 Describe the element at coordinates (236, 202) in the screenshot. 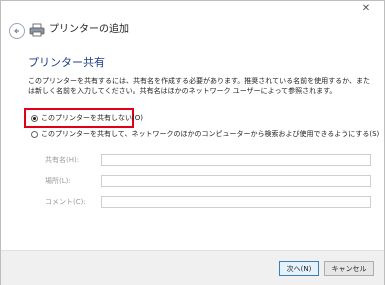

I see `comment-field` at that location.